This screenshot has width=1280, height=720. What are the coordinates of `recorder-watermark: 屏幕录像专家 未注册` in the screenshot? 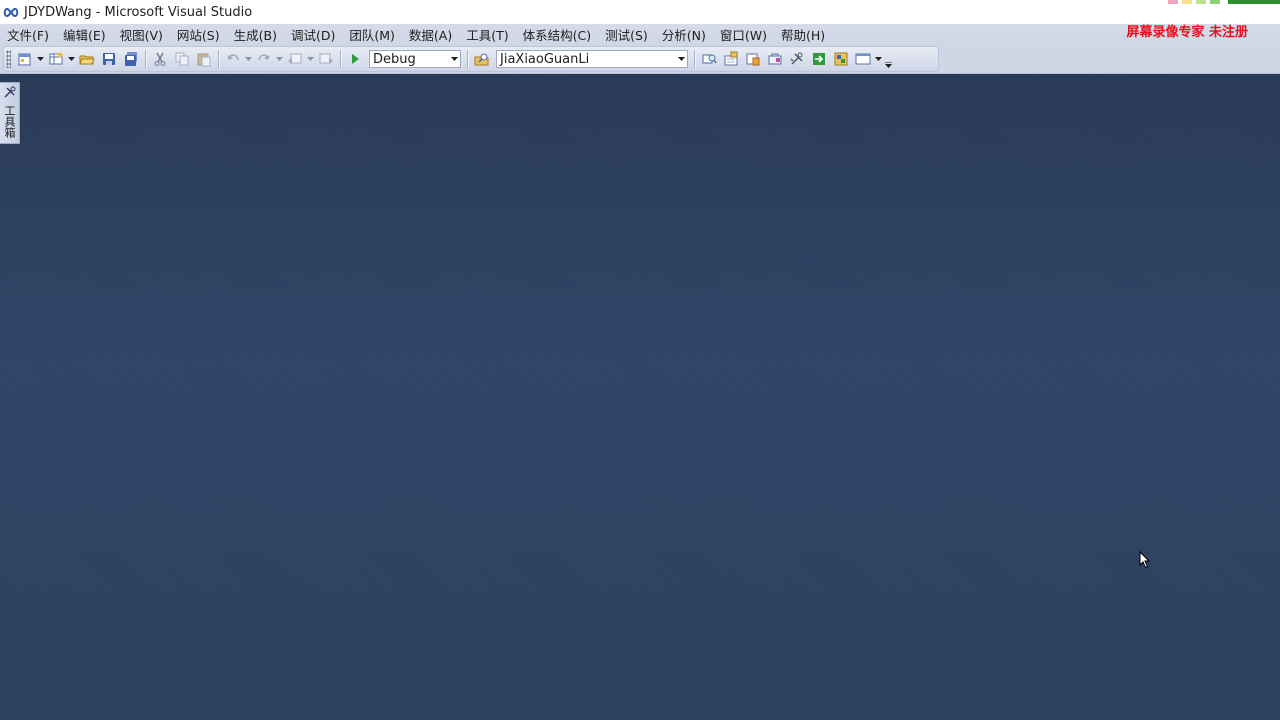 It's located at (1187, 32).